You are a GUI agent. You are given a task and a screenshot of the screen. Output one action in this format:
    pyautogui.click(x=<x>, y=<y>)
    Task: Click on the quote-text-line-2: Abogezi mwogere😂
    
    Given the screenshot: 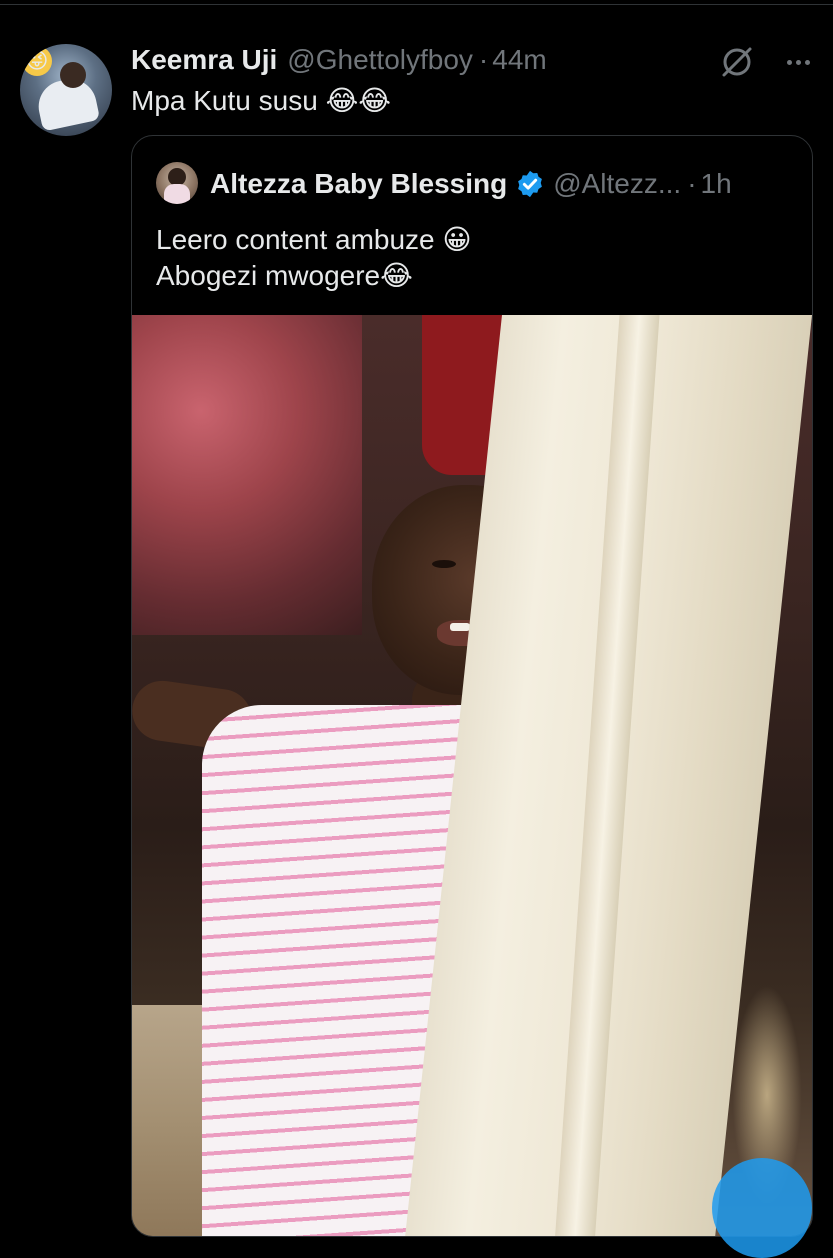 What is the action you would take?
    pyautogui.click(x=314, y=276)
    